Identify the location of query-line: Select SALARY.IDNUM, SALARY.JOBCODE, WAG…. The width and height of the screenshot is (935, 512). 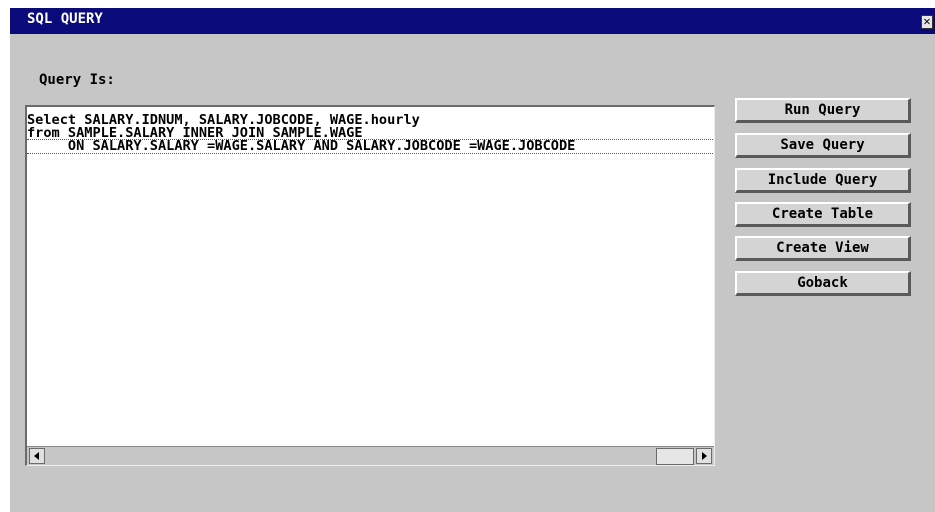
(223, 120).